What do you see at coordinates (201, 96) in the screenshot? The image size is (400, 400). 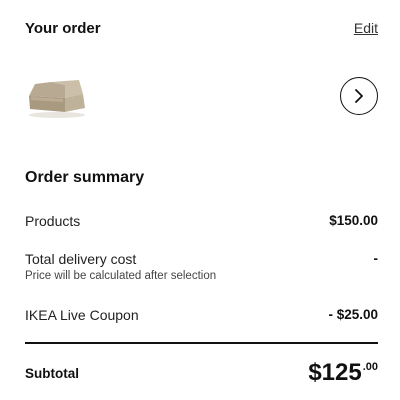 I see `product-row` at bounding box center [201, 96].